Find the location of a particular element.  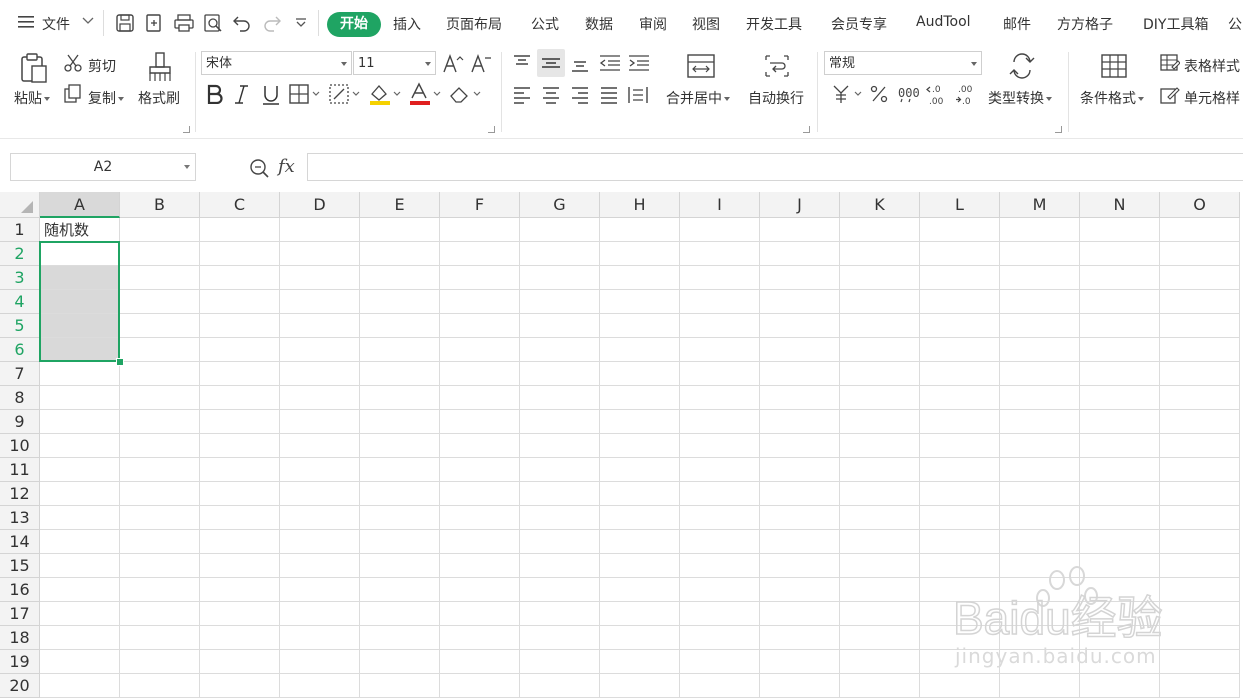

tab-diy-toolbox: DIY工具箱 is located at coordinates (1175, 24).